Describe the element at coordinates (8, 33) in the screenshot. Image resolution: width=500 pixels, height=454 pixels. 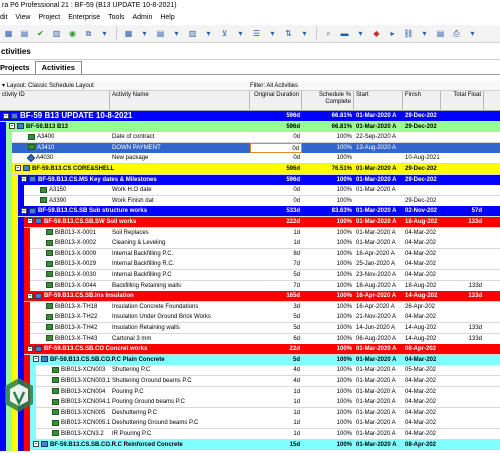
I see `layout-icon: ▦` at that location.